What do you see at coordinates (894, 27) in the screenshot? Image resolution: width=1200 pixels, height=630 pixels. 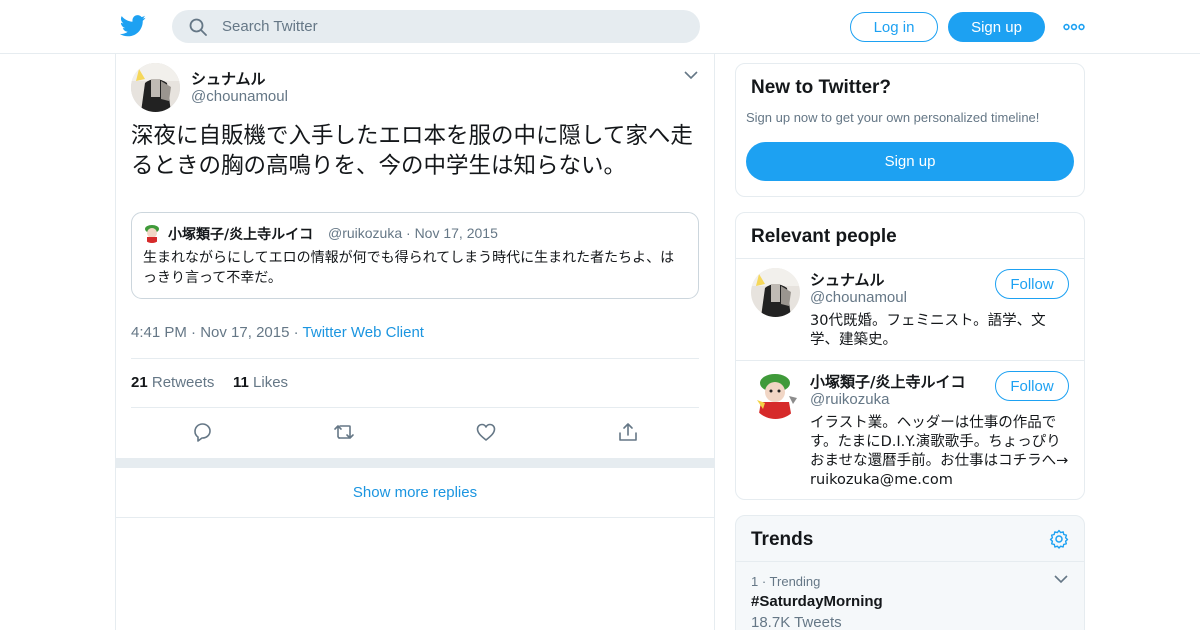 I see `login-button: Log in` at bounding box center [894, 27].